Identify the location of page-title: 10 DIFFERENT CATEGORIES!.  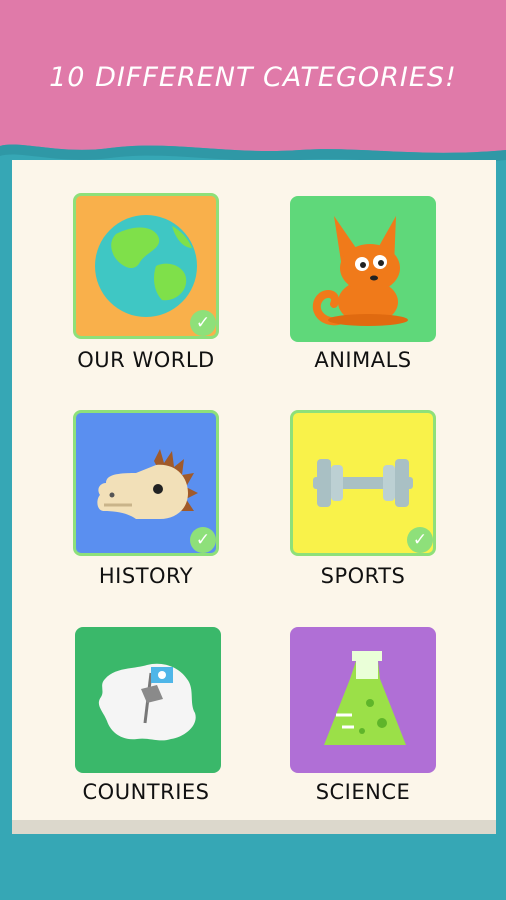
(253, 77).